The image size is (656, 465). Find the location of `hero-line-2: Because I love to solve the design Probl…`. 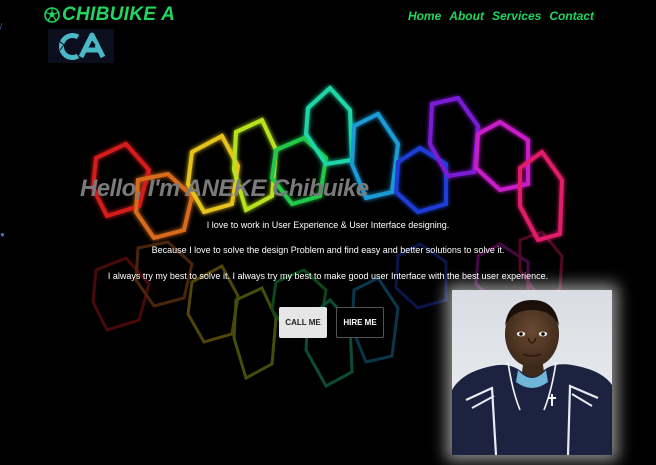

hero-line-2: Because I love to solve the design Probl… is located at coordinates (328, 250).